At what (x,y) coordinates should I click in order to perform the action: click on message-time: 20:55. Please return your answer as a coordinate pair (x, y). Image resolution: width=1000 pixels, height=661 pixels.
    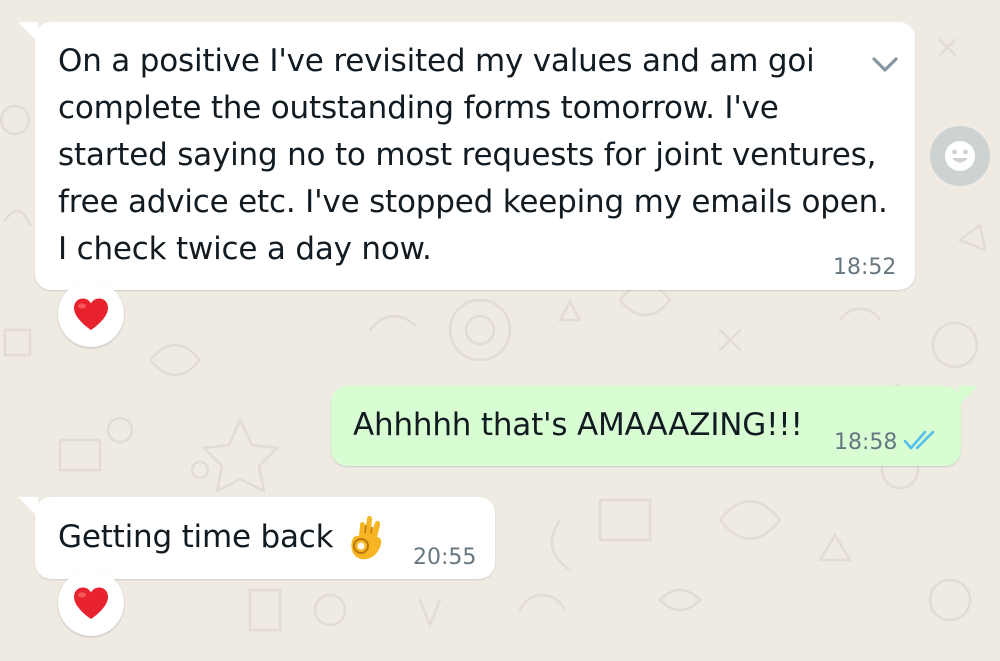
    Looking at the image, I should click on (445, 557).